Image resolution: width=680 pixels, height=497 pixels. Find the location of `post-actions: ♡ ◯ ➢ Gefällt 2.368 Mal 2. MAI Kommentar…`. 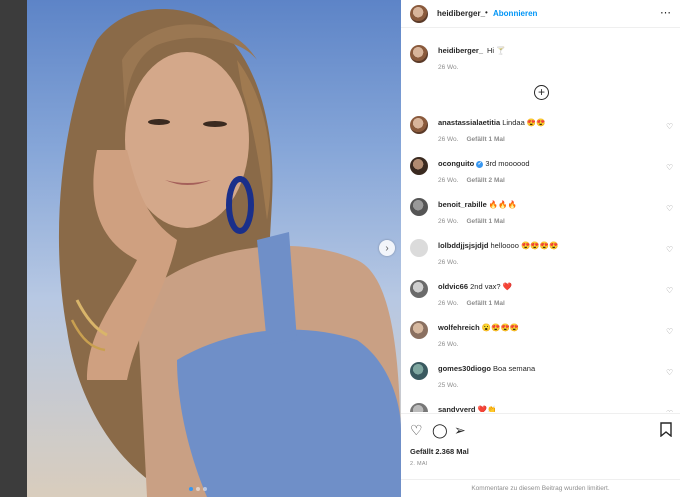

post-actions: ♡ ◯ ➢ Gefällt 2.368 Mal 2. MAI Kommentar… is located at coordinates (540, 455).